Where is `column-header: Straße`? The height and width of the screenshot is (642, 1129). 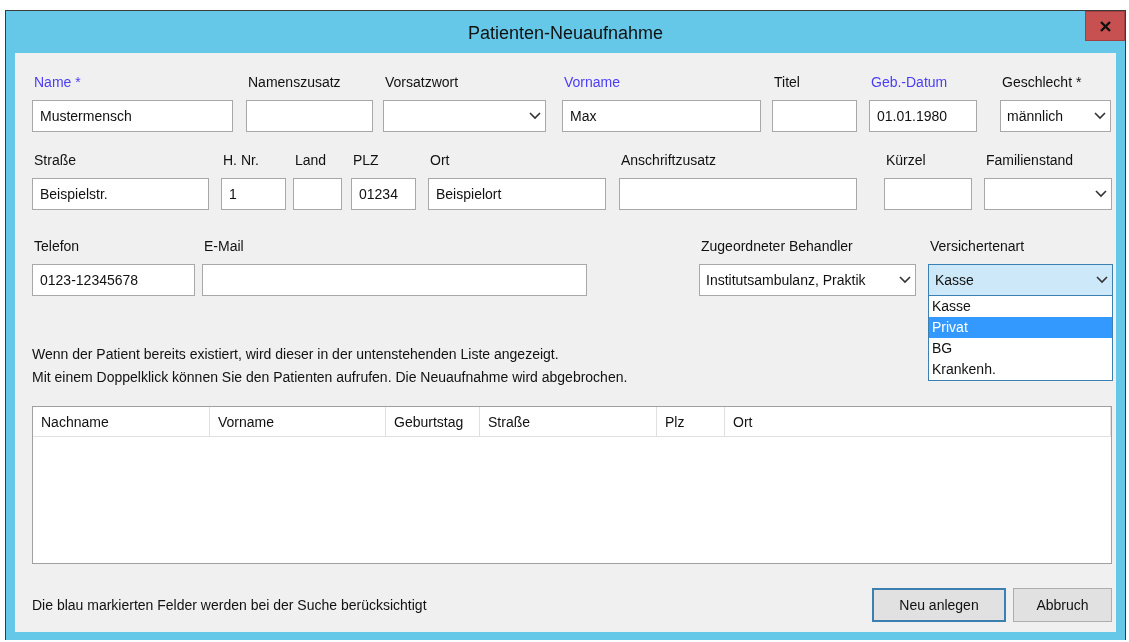
column-header: Straße is located at coordinates (568, 421).